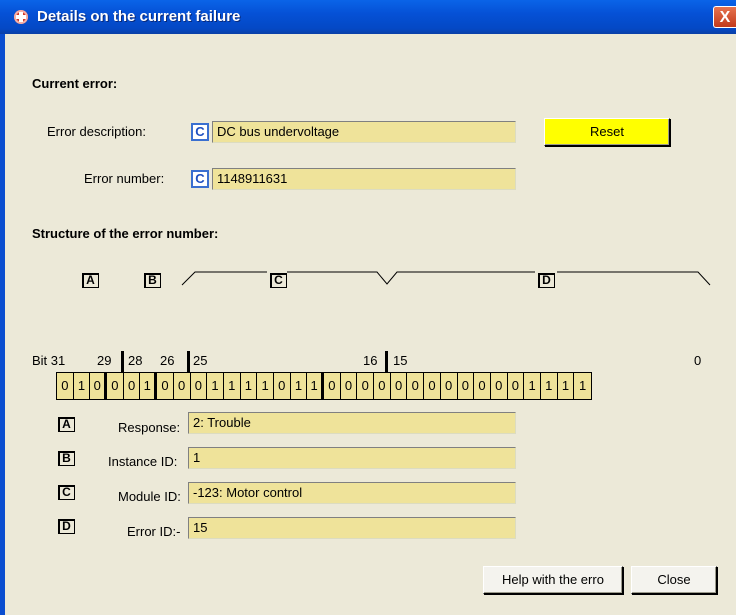 Image resolution: width=736 pixels, height=615 pixels. What do you see at coordinates (66, 424) in the screenshot?
I see `field-a-tag: A` at bounding box center [66, 424].